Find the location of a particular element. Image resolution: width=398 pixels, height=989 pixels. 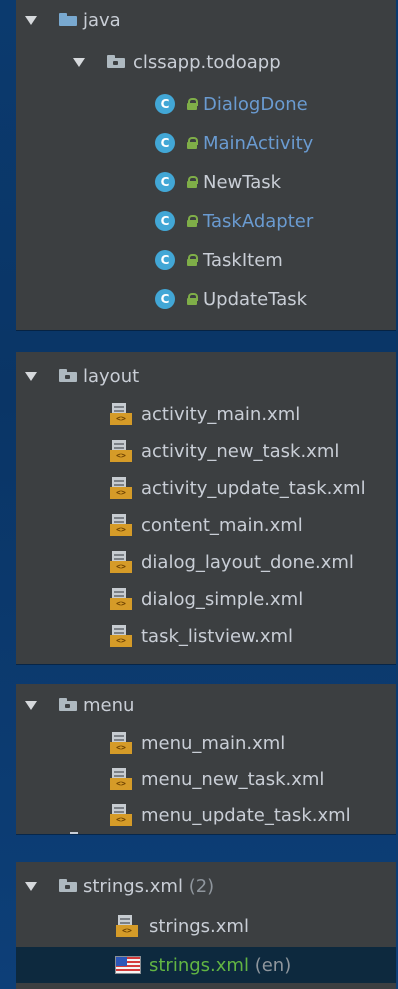

us-flag-icon is located at coordinates (128, 965).